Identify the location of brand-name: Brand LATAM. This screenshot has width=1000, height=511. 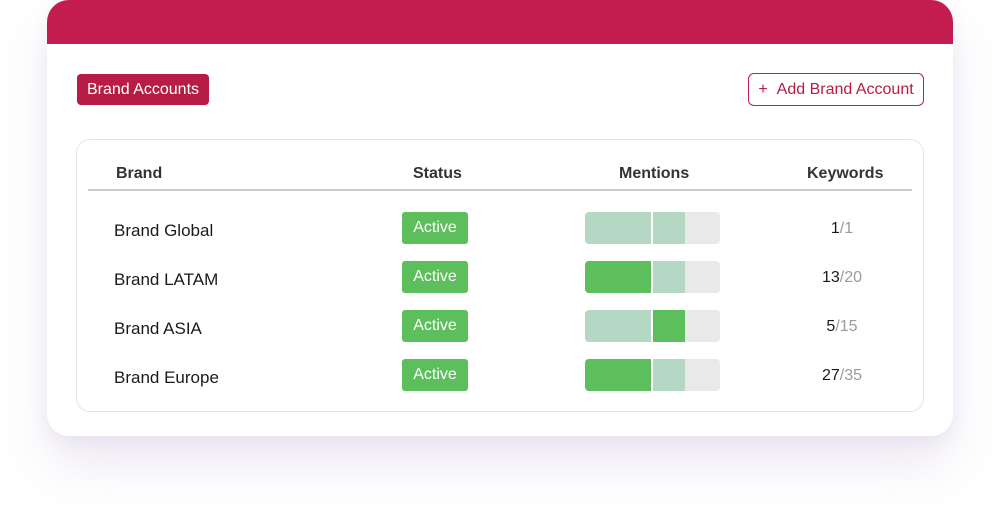
(166, 279).